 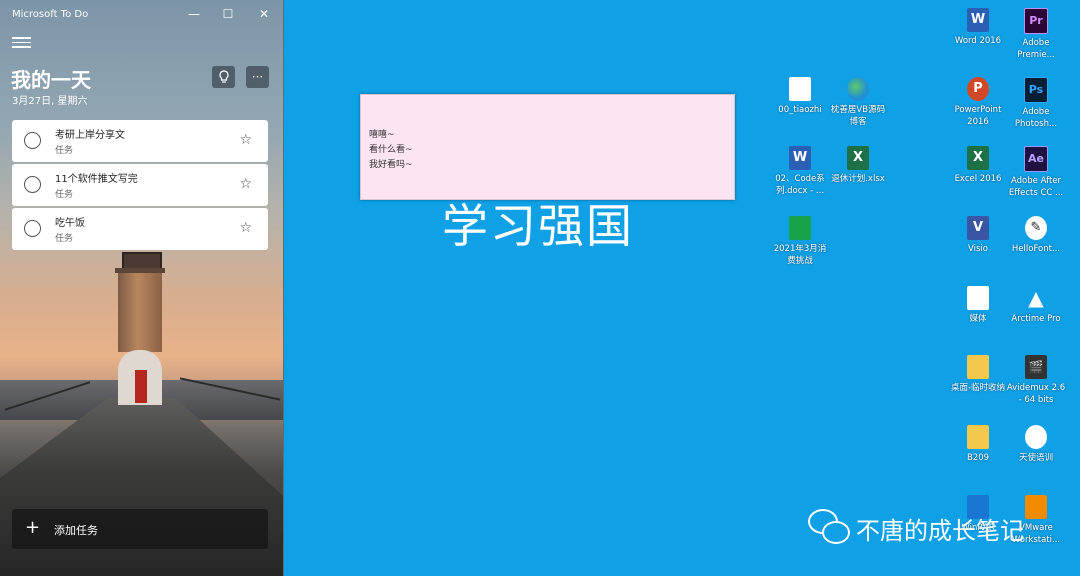 I want to click on desktop-icon-tiaozhi: 00_tiaozhi, so click(x=800, y=96).